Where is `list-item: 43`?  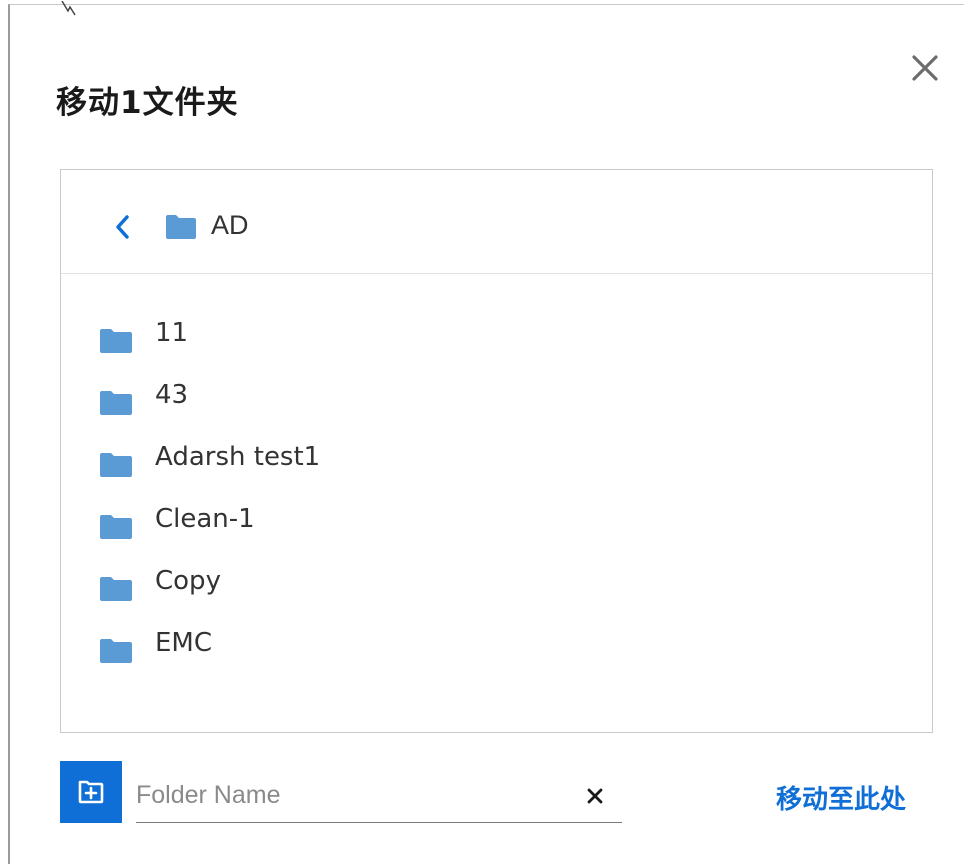
list-item: 43 is located at coordinates (496, 399).